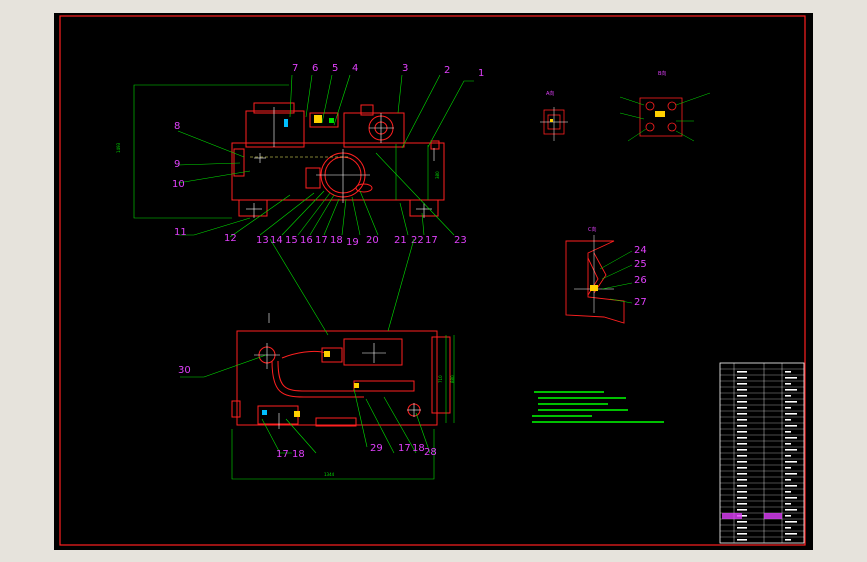 Image resolution: width=867 pixels, height=562 pixels. What do you see at coordinates (447, 70) in the screenshot?
I see `callout-label: 2` at bounding box center [447, 70].